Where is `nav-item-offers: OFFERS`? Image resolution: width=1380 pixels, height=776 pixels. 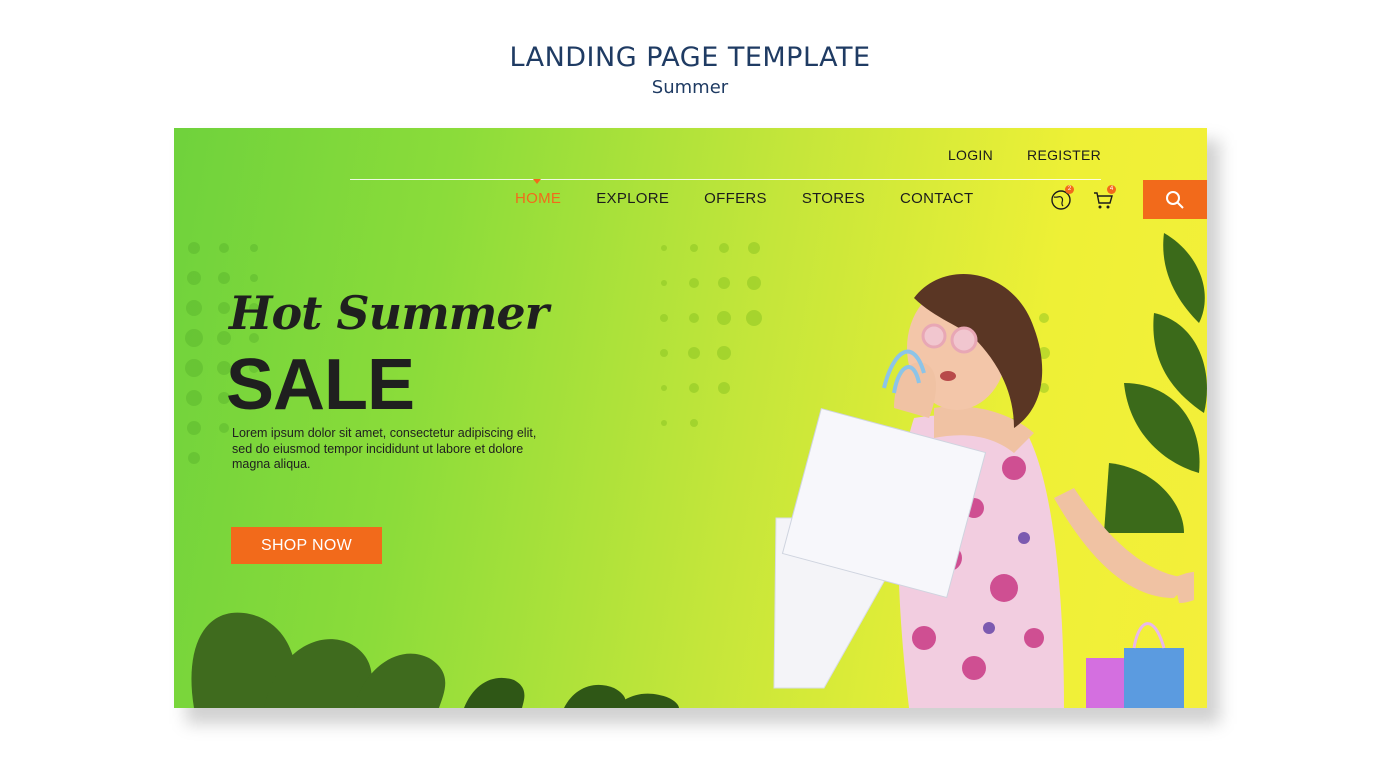 nav-item-offers: OFFERS is located at coordinates (735, 198).